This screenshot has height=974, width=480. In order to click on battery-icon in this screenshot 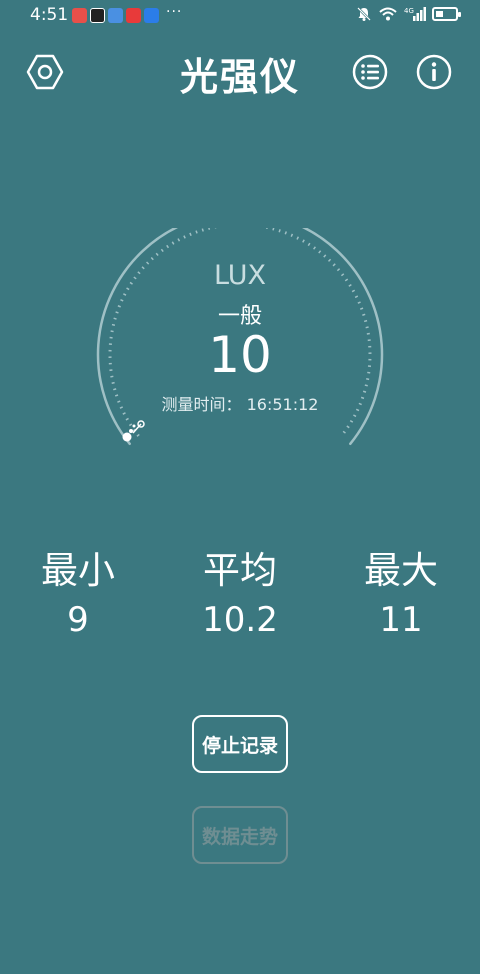, I will do `click(446, 14)`.